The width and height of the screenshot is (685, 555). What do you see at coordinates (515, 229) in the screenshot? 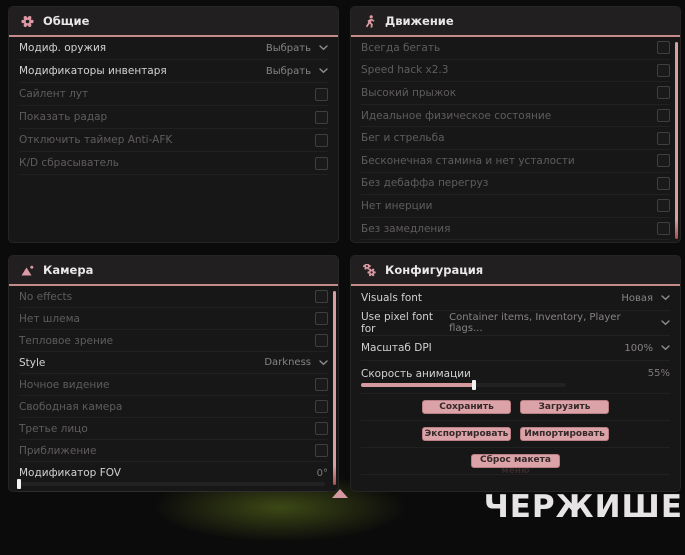
I see `row-checkbox: Без замедления` at bounding box center [515, 229].